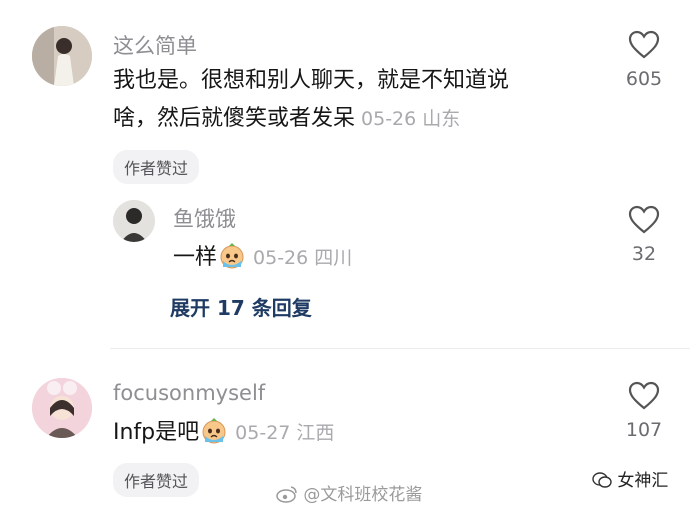 The image size is (690, 506). Describe the element at coordinates (195, 257) in the screenshot. I see `reply-text-body: 一样` at that location.